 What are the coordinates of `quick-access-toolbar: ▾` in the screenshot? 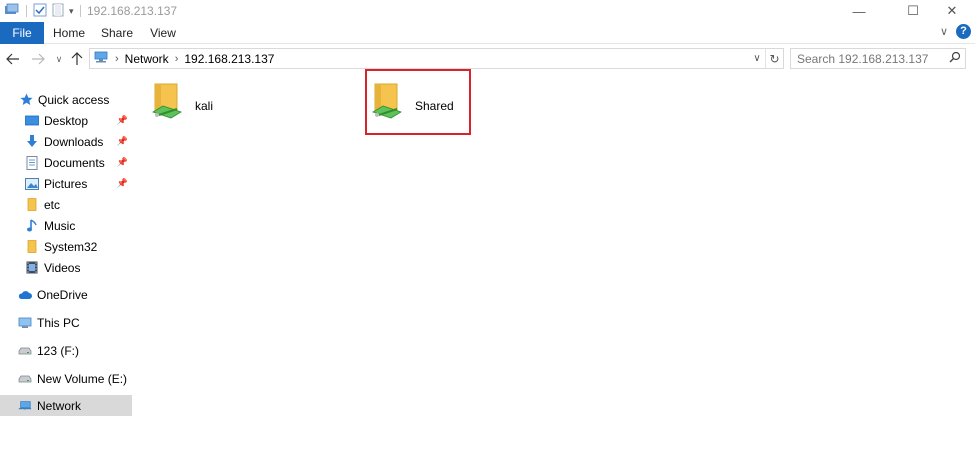 It's located at (43, 11).